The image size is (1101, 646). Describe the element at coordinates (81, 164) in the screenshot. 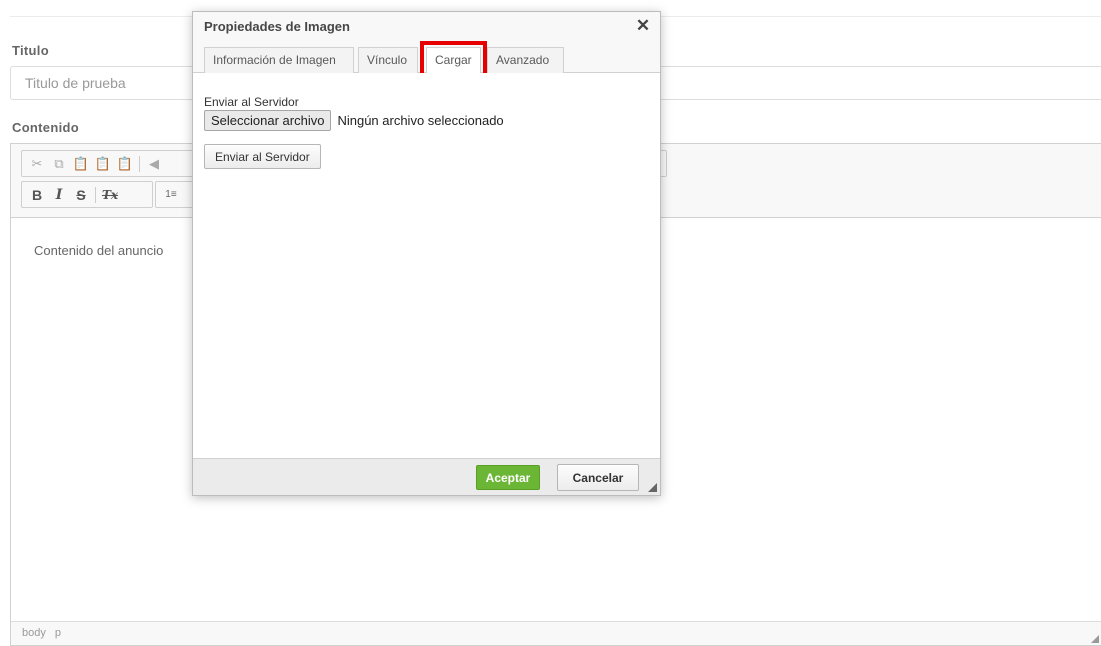

I see `paste-icon: 📋` at that location.